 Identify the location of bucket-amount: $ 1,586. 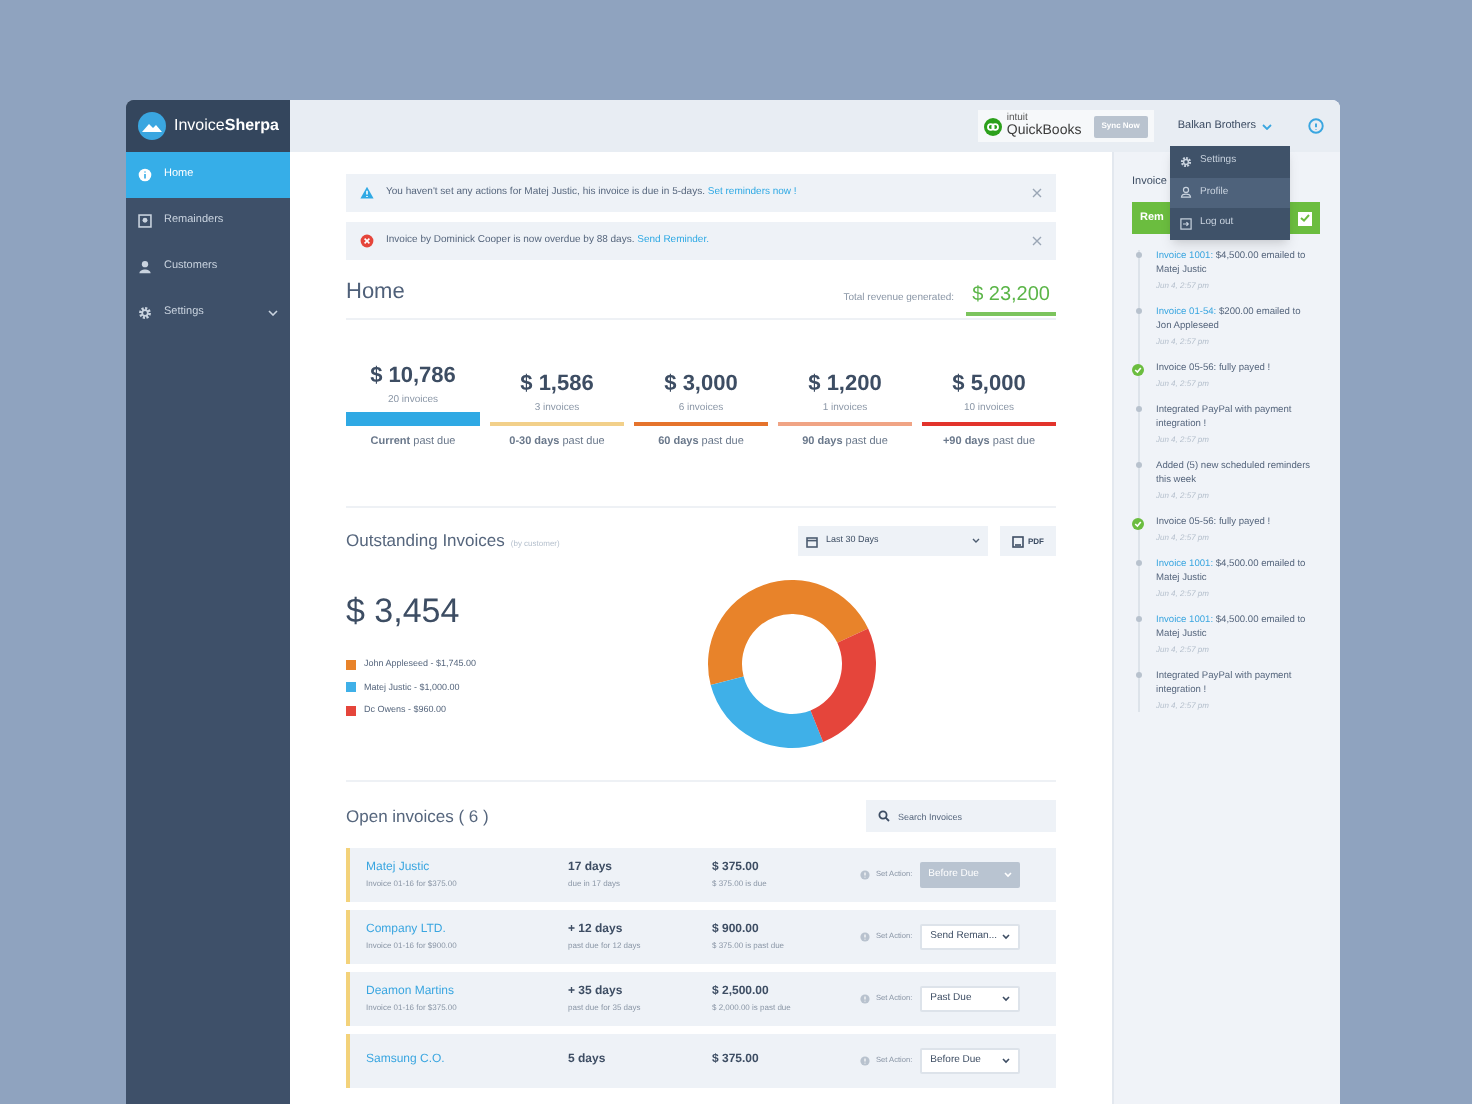
(557, 385).